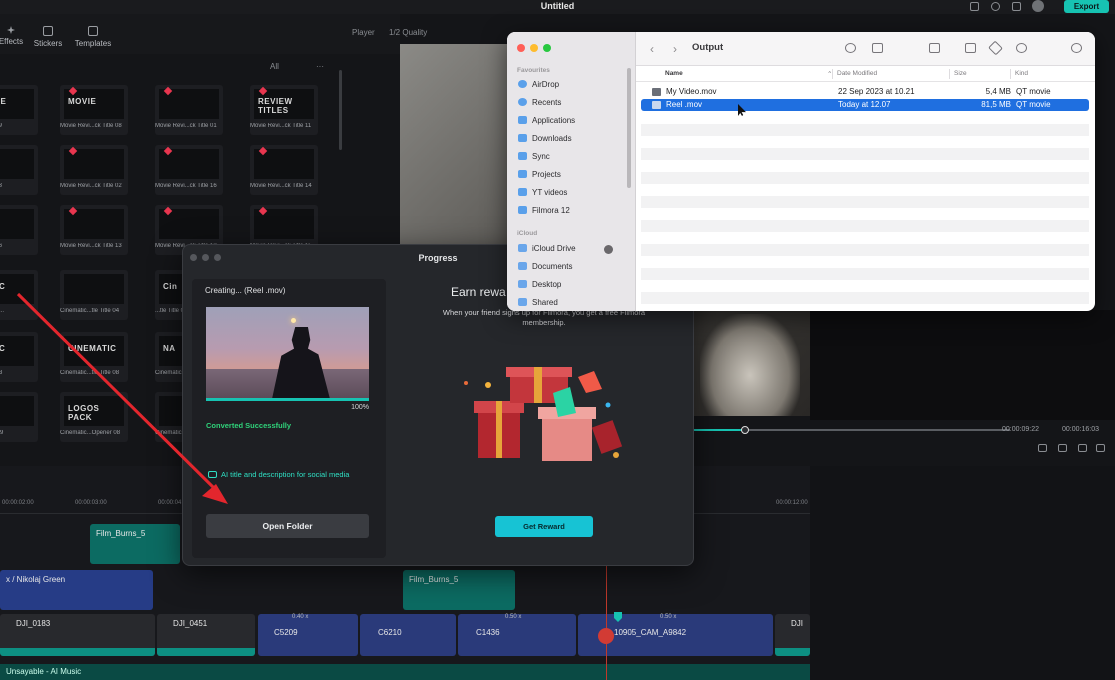 Image resolution: width=1115 pixels, height=680 pixels. What do you see at coordinates (122, 398) in the screenshot?
I see `annotation-arrow` at bounding box center [122, 398].